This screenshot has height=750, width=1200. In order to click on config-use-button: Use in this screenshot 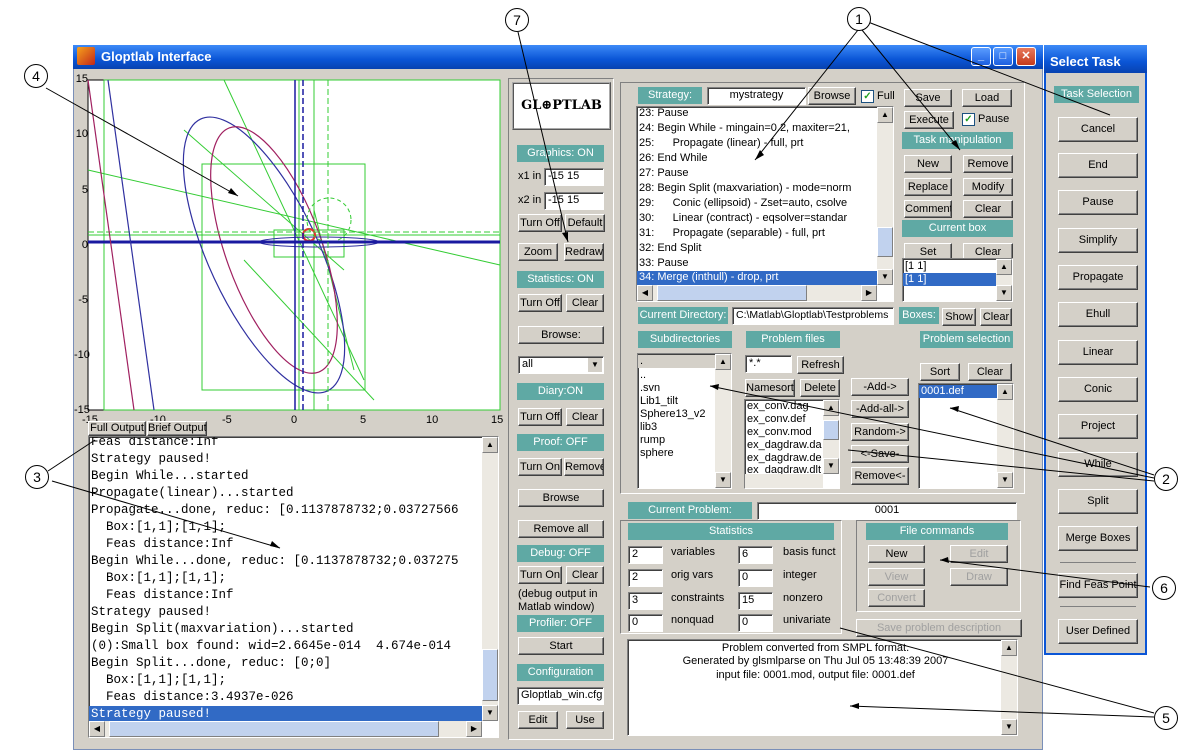, I will do `click(585, 720)`.